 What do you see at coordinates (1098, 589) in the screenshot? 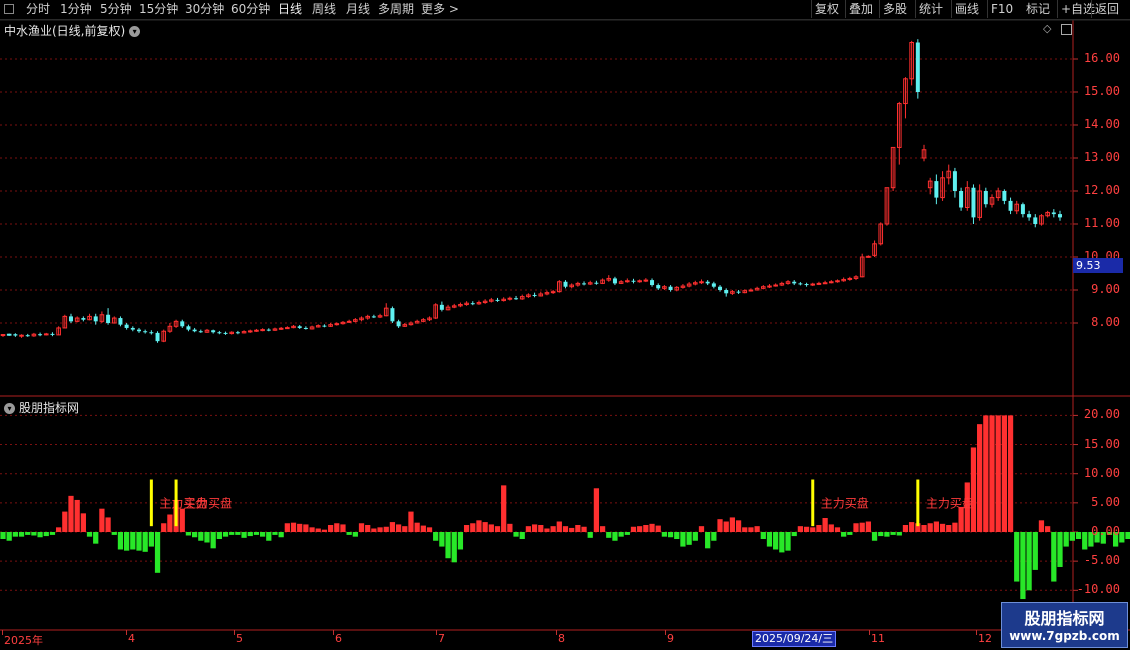
I see `indicator-axis-label: -10.00` at bounding box center [1098, 589].